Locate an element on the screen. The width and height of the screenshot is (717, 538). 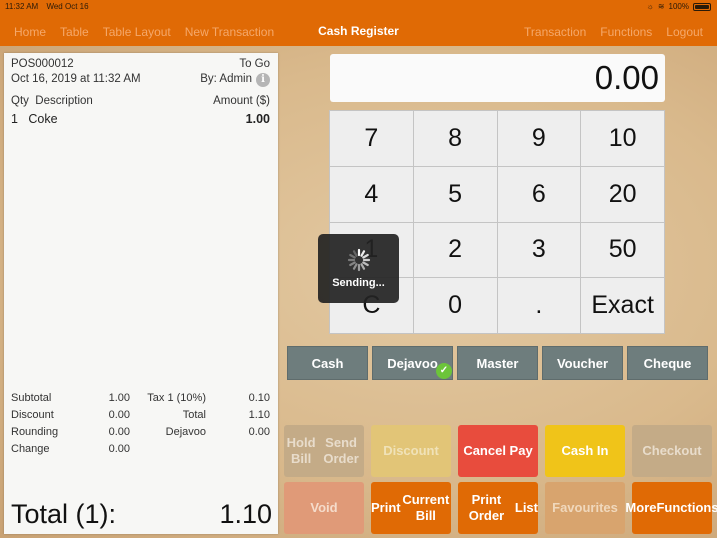
print-current-bill-button: Print Current Bill is located at coordinates (411, 508).